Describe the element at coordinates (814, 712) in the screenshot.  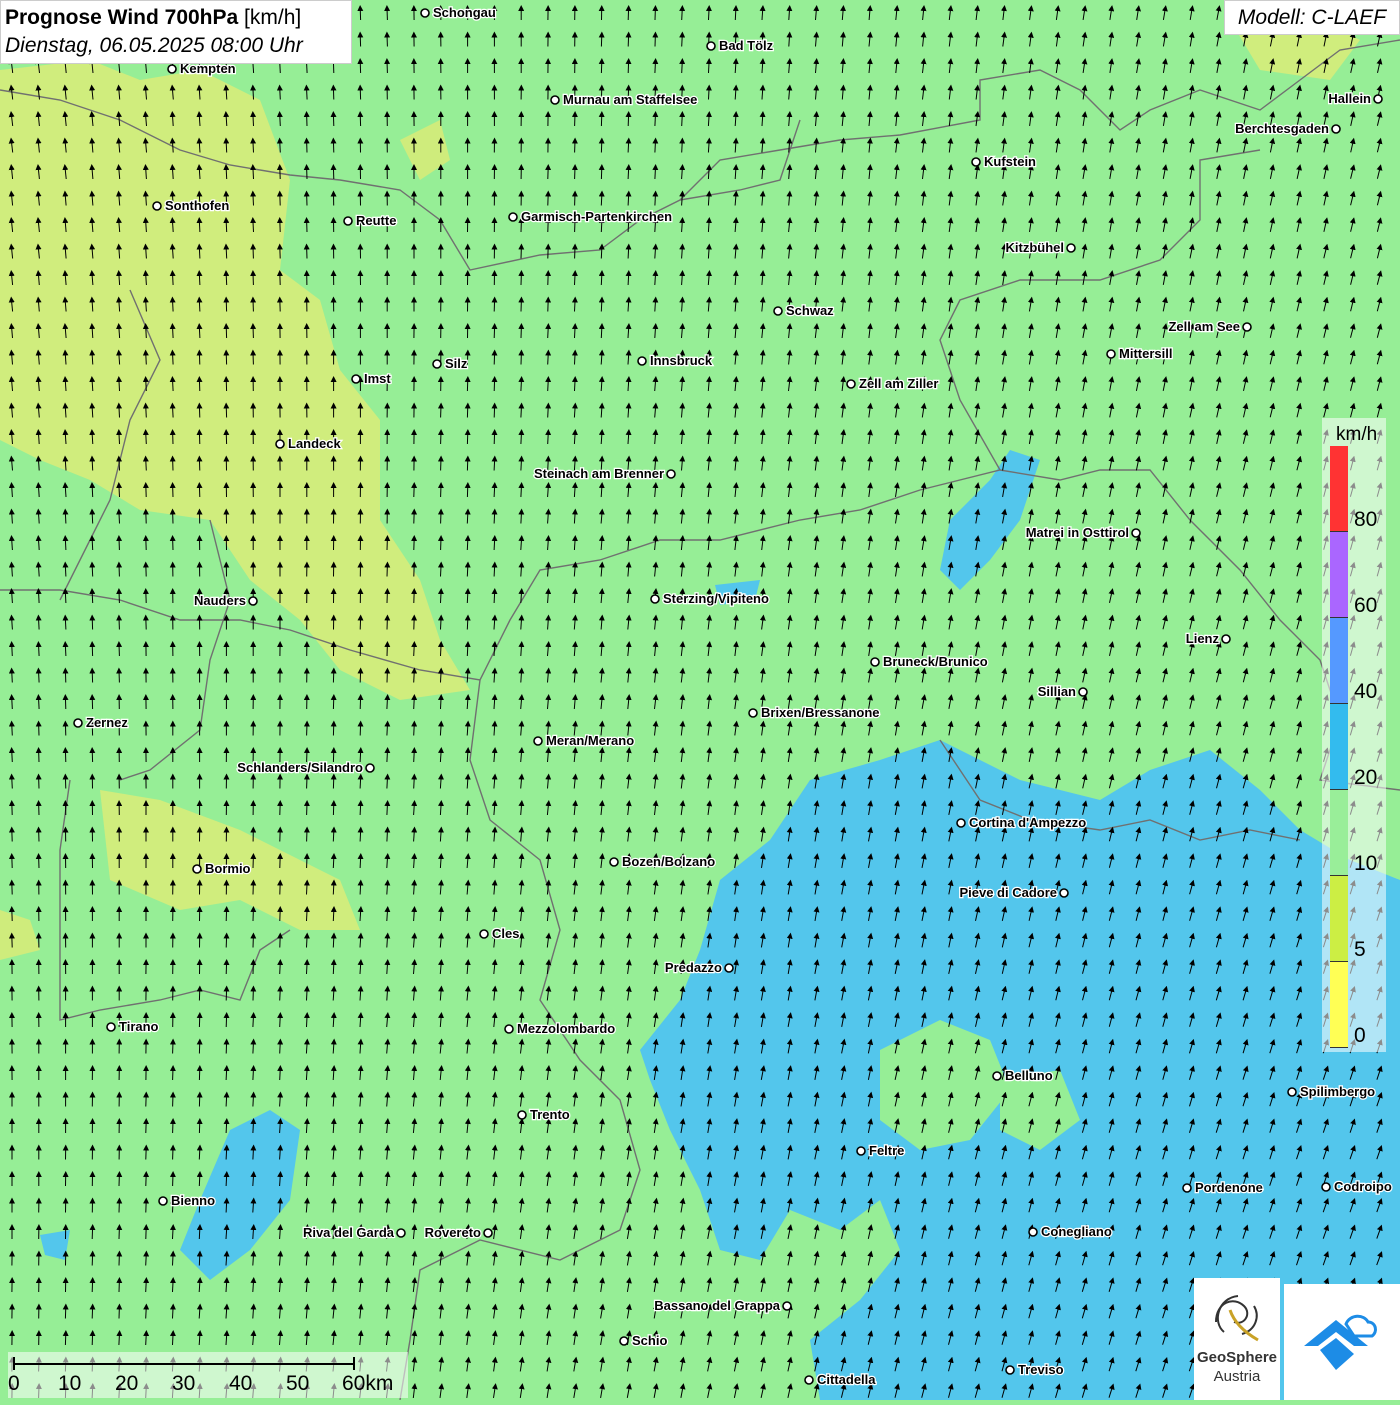
I see `city-brixen-bressanone: Brixen/Bressanone` at that location.